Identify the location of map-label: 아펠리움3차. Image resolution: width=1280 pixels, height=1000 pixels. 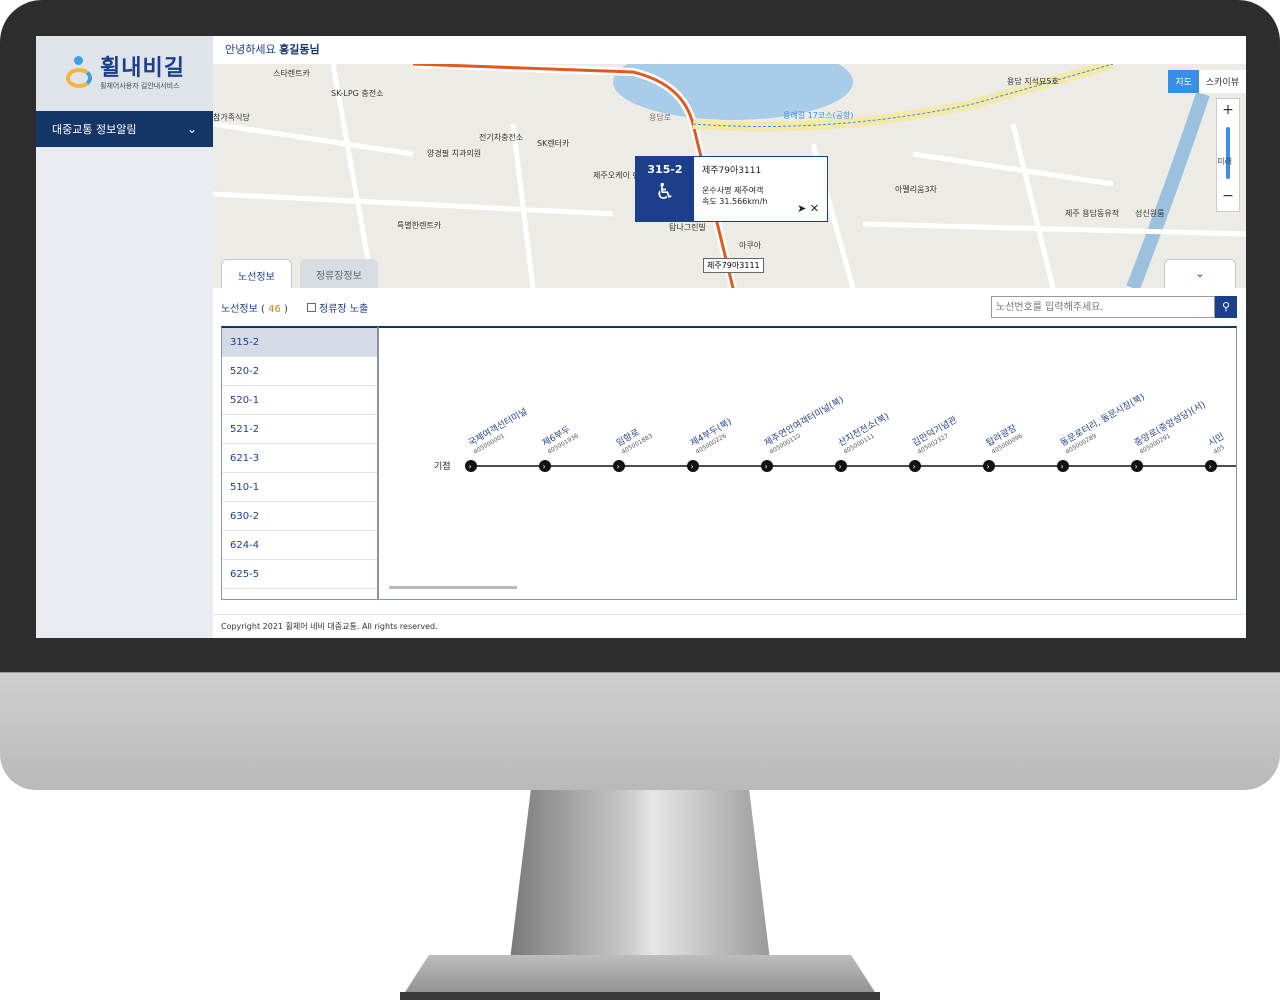
(916, 189).